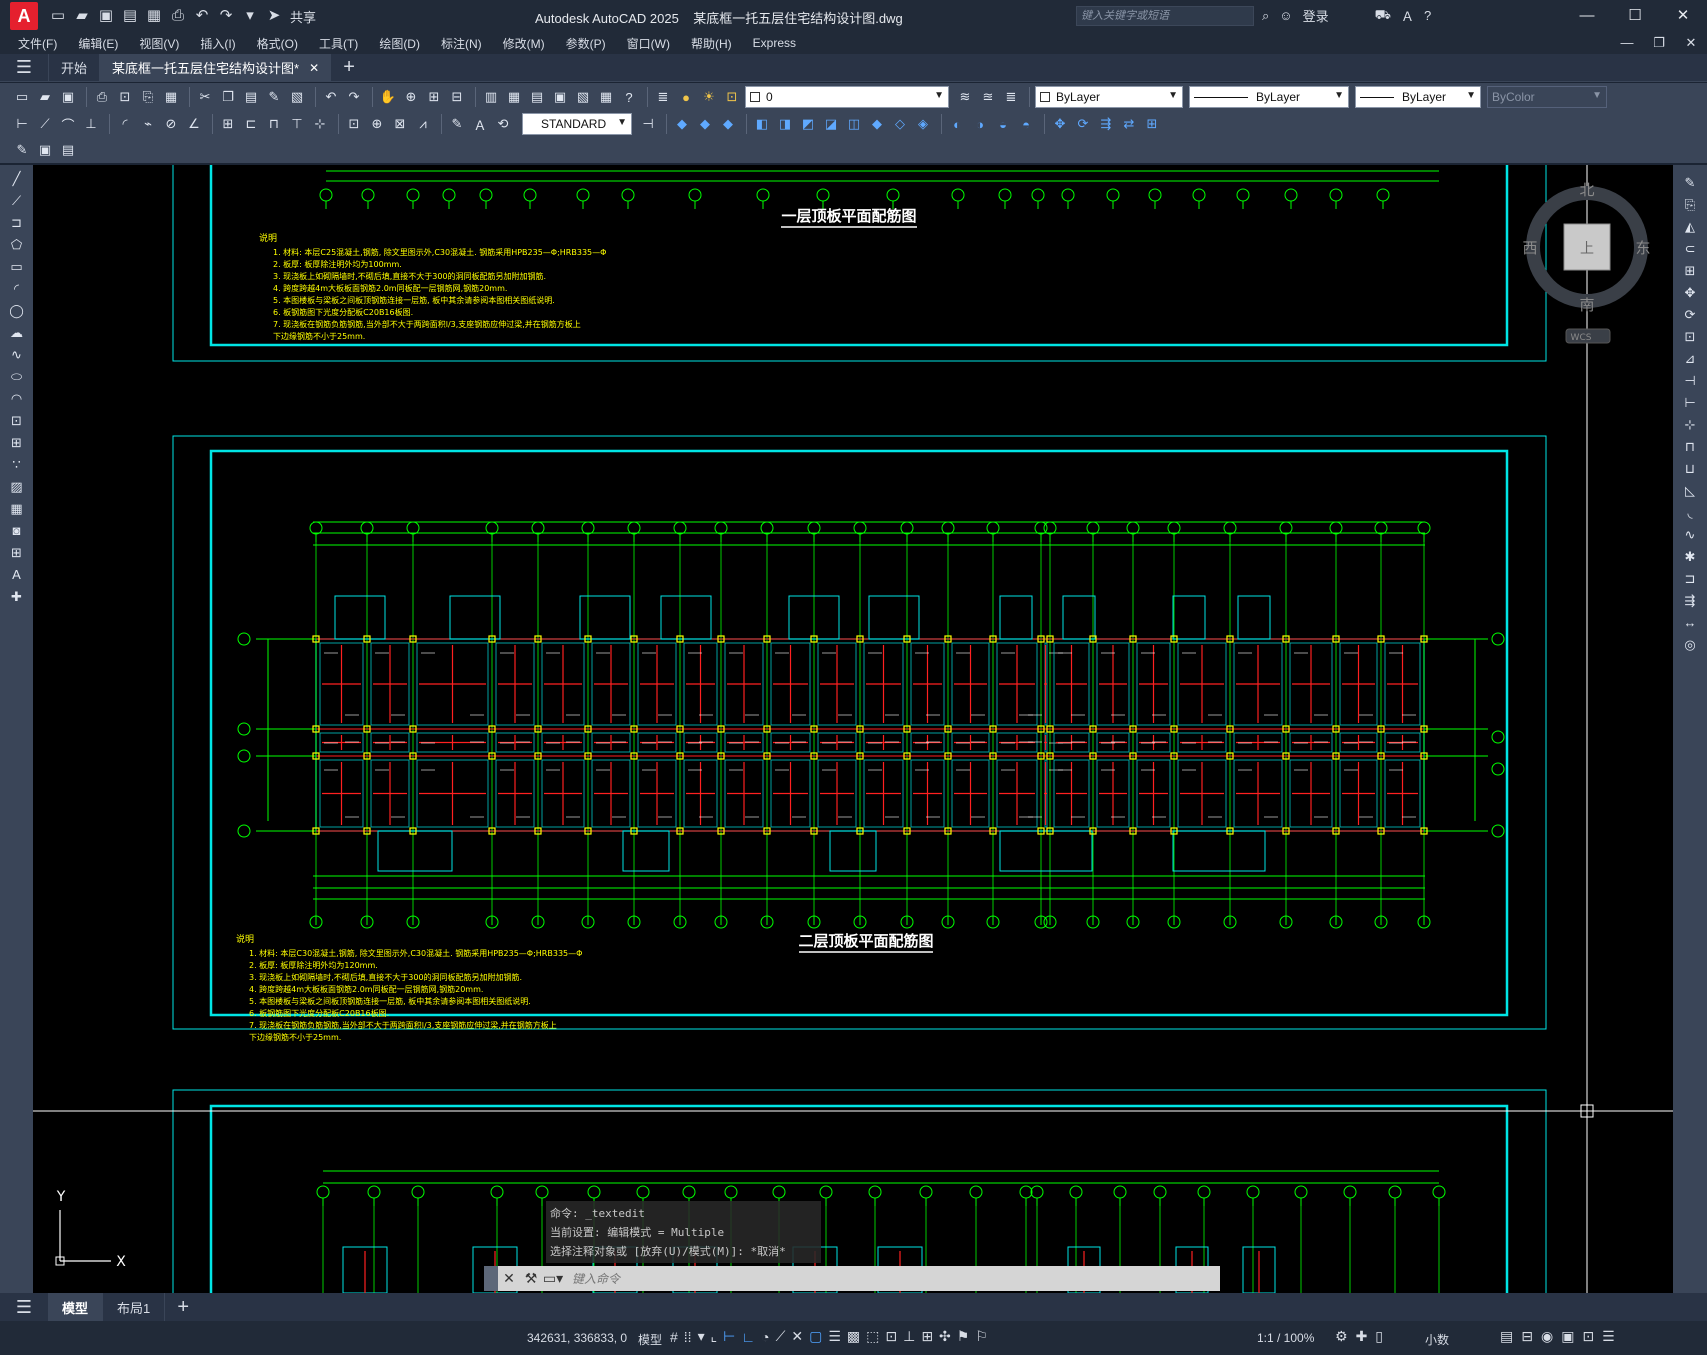 This screenshot has height=1355, width=1707. Describe the element at coordinates (434, 97) in the screenshot. I see `zoom-window-icon: ⊞` at that location.